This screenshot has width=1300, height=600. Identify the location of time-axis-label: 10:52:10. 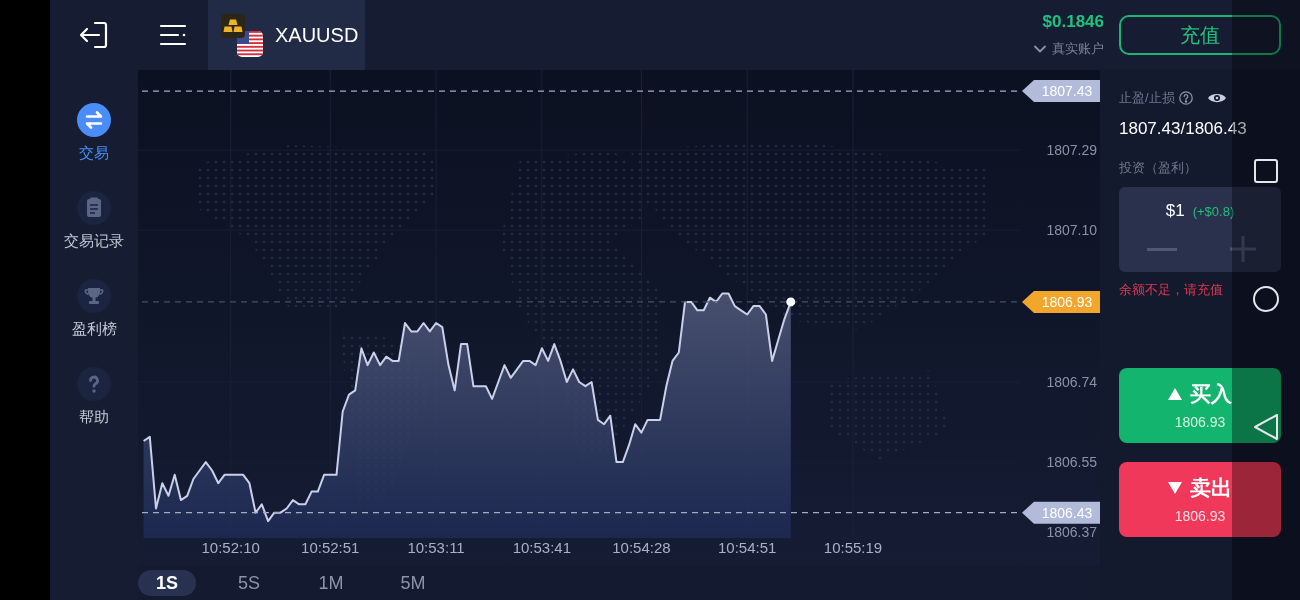
(230, 547).